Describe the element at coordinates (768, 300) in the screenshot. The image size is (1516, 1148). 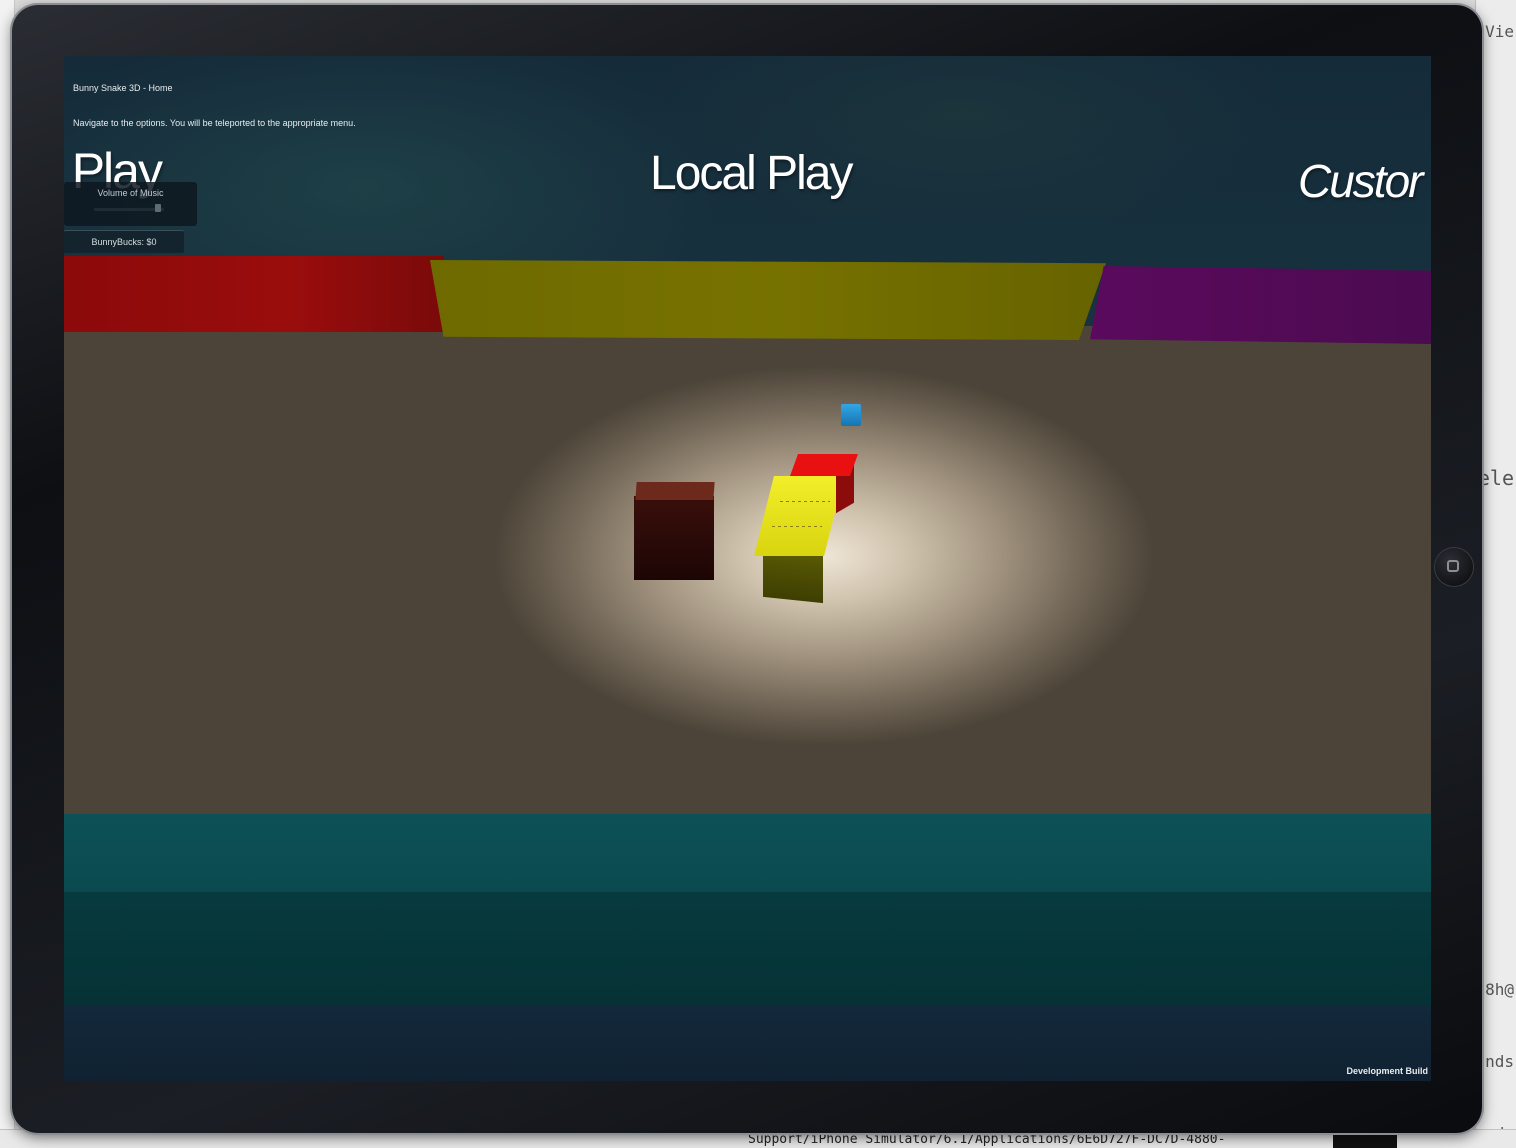
I see `wall-yellow` at that location.